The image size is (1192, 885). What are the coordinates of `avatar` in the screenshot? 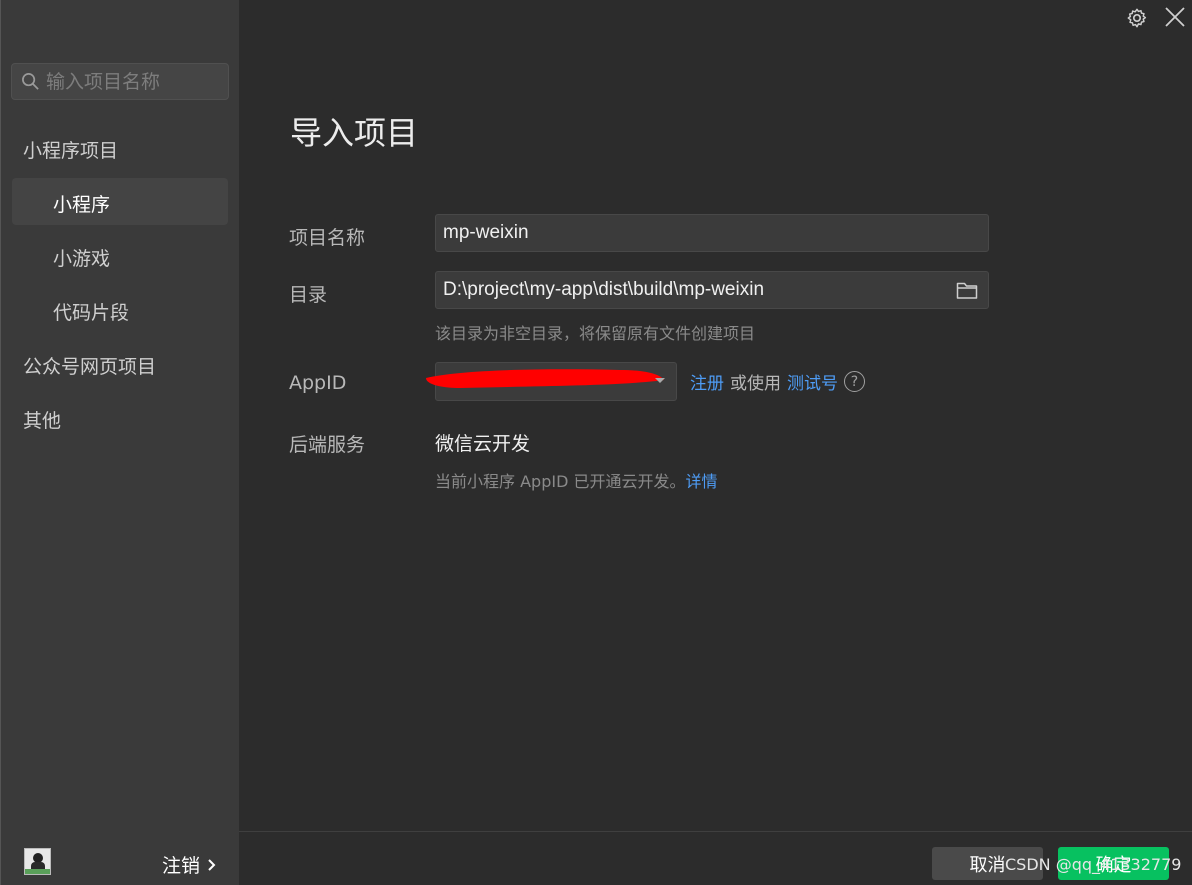 It's located at (37, 861).